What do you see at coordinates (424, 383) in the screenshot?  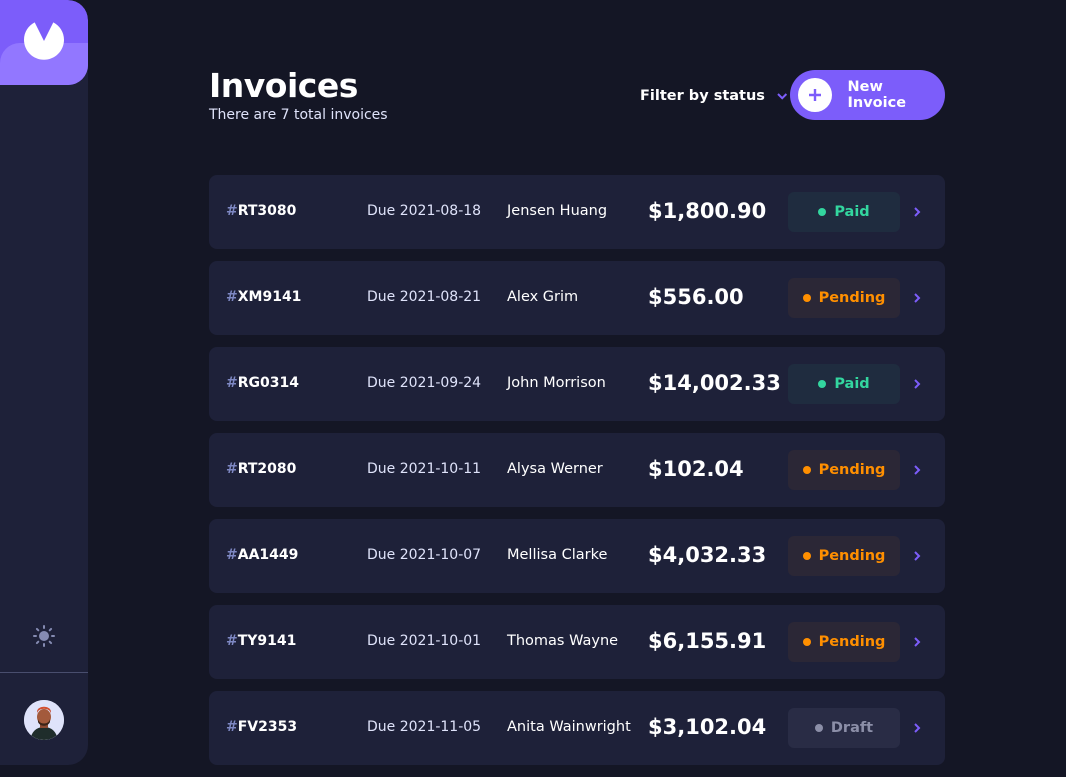 I see `invoice-due-date: Due 2021-09-24` at bounding box center [424, 383].